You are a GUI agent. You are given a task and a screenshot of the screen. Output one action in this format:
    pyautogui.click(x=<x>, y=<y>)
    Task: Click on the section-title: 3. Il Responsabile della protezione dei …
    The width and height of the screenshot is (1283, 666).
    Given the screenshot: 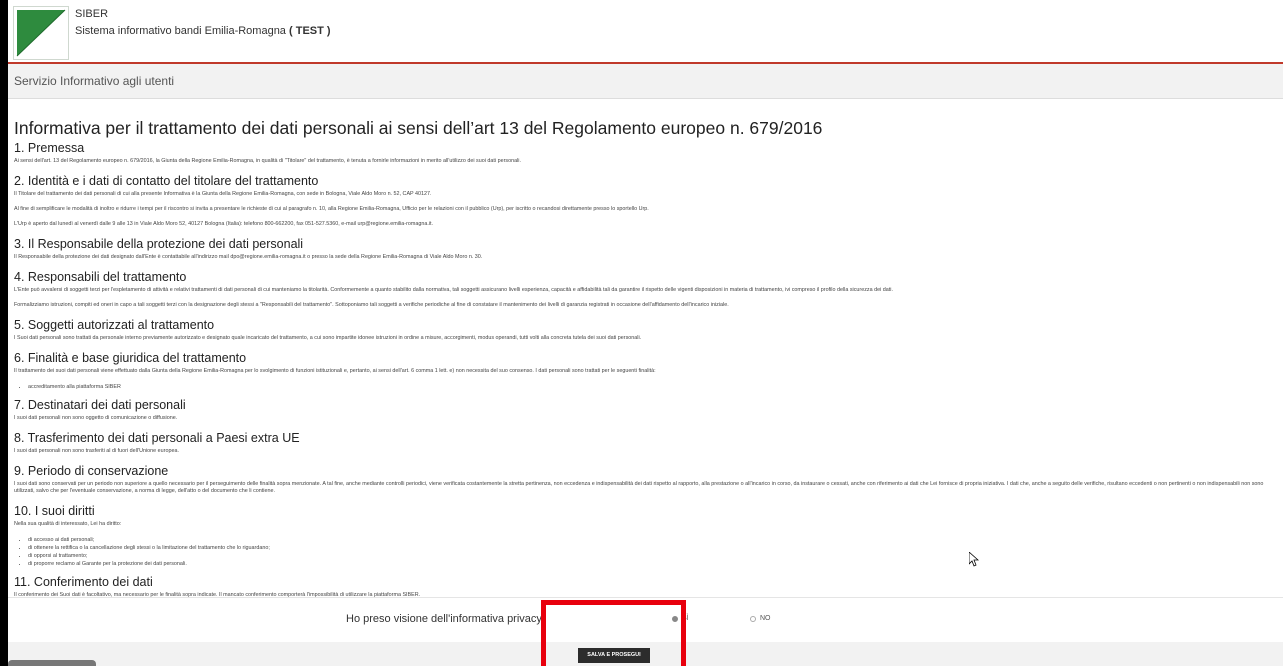 What is the action you would take?
    pyautogui.click(x=159, y=244)
    